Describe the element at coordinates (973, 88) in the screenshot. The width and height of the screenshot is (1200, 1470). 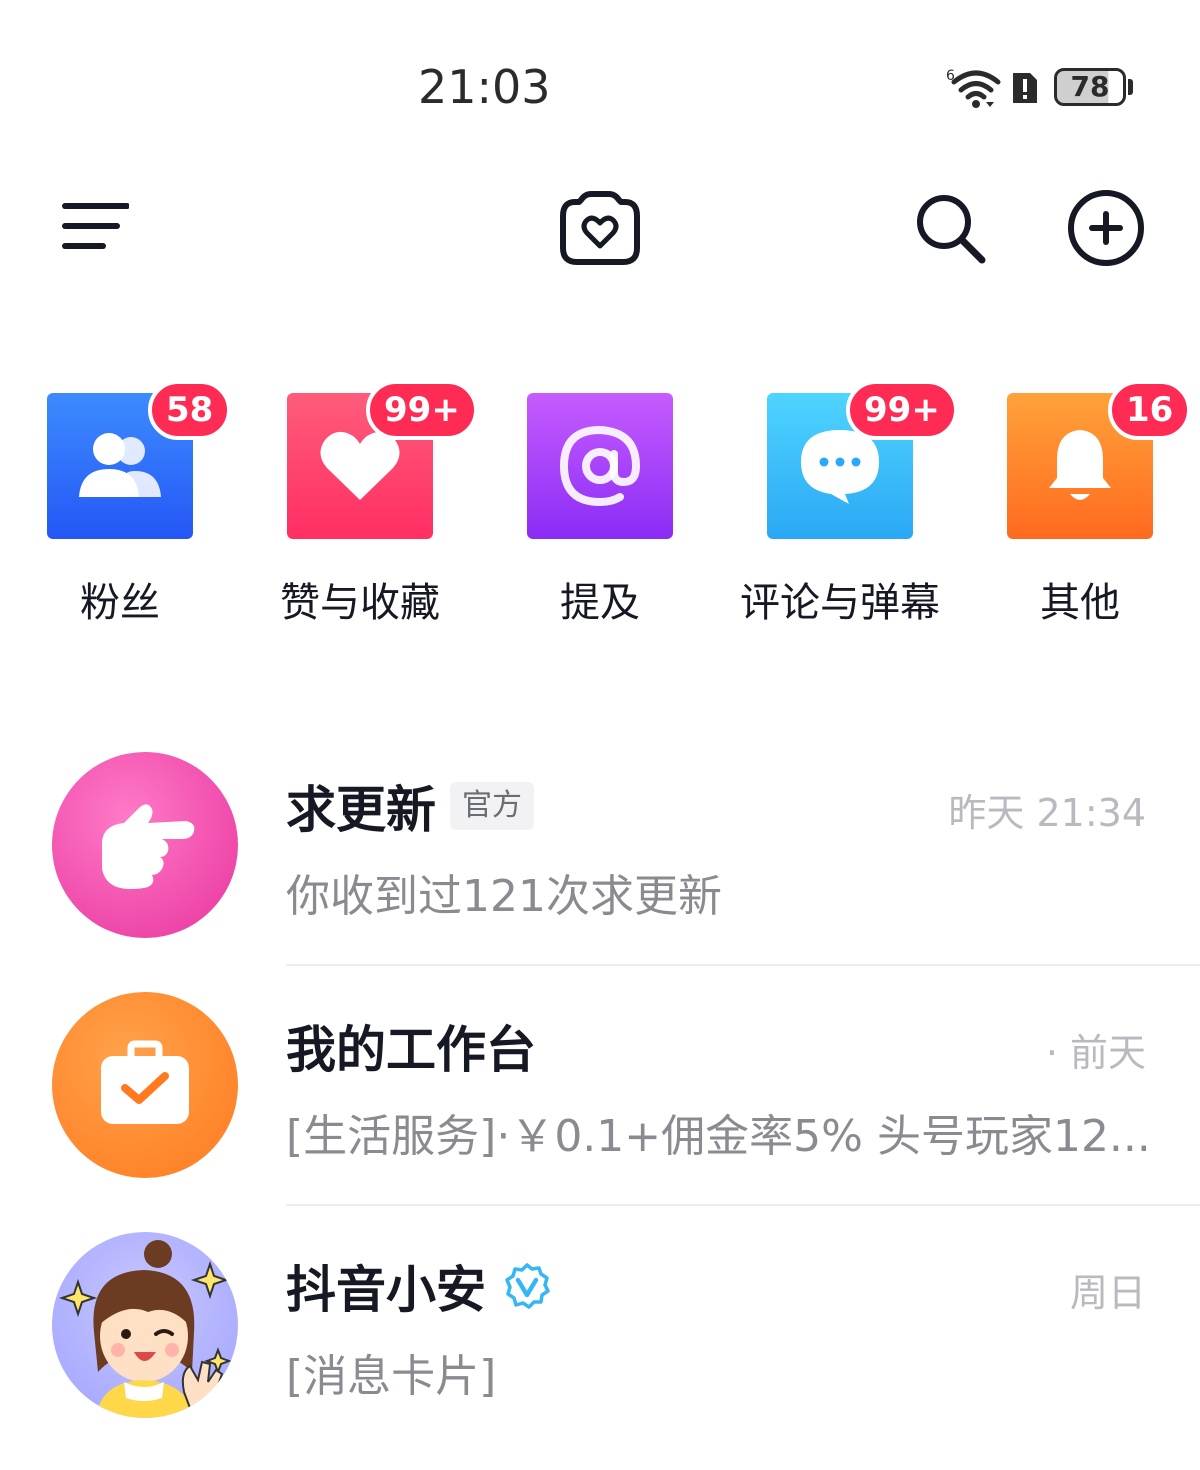
I see `wifi-icon: 6` at that location.